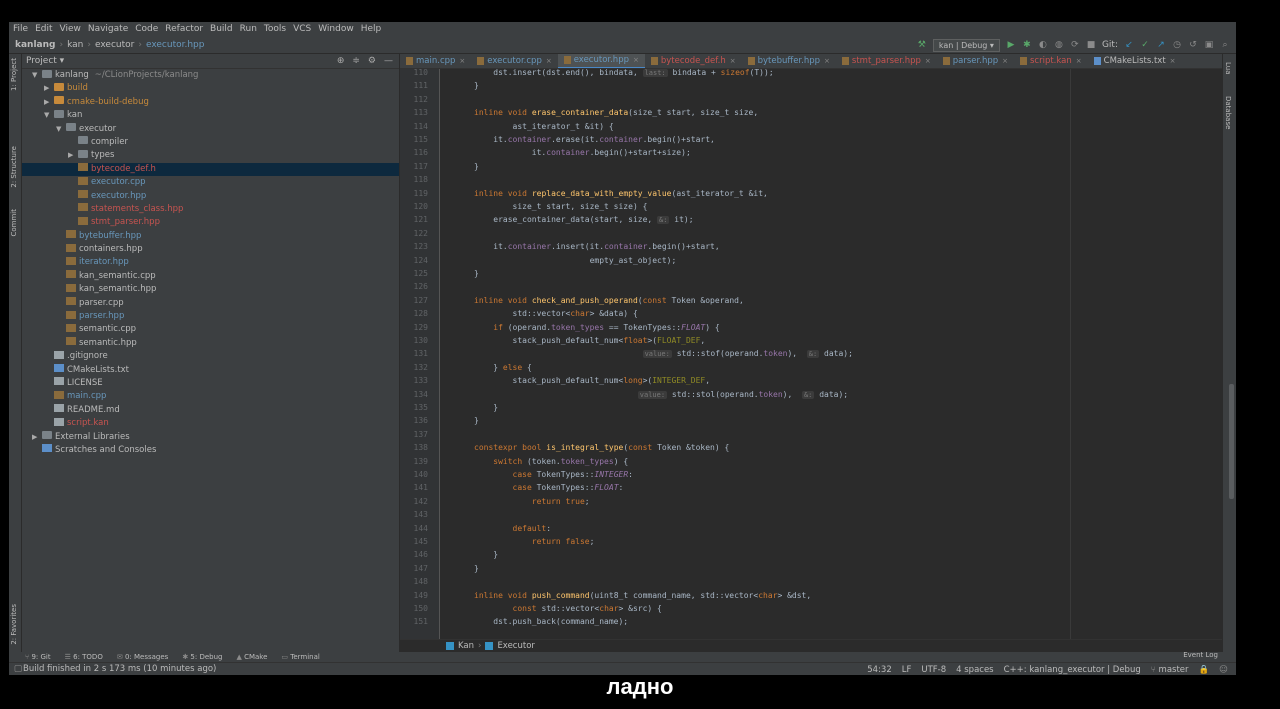 The width and height of the screenshot is (1280, 709). What do you see at coordinates (210, 129) in the screenshot?
I see `tree-item: ▼ executor` at bounding box center [210, 129].